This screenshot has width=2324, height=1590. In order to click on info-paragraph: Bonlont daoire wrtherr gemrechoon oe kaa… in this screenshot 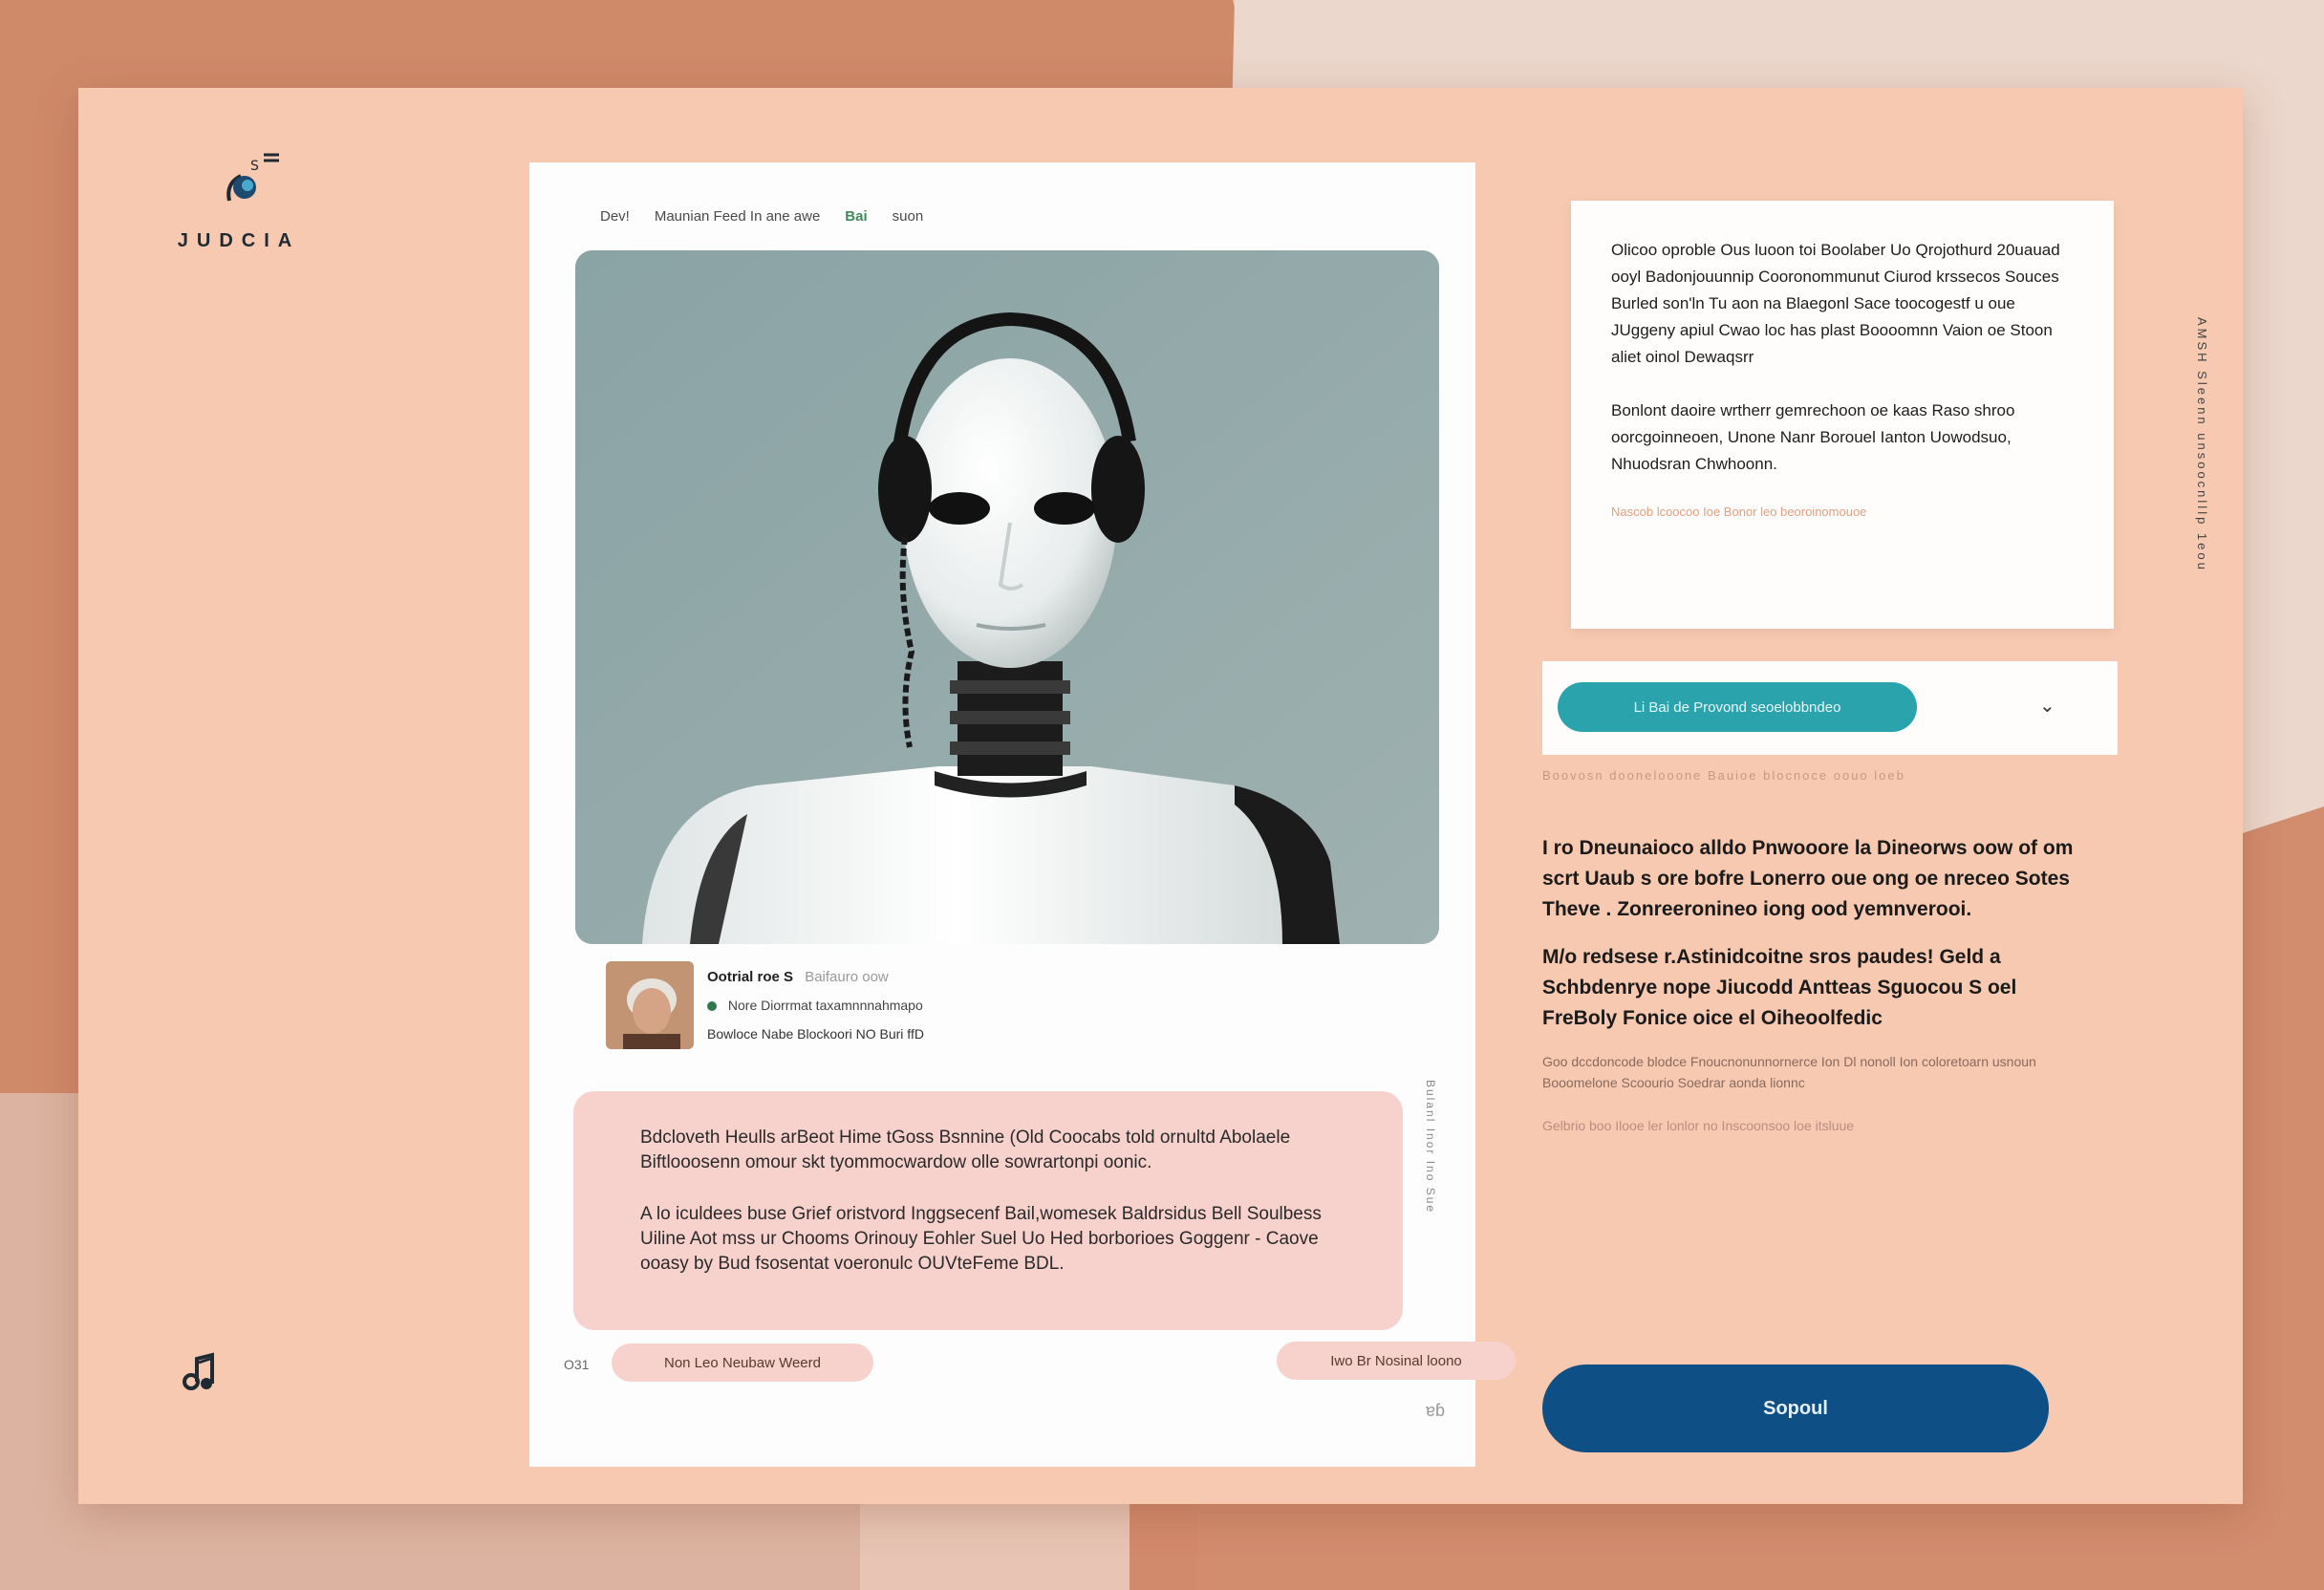, I will do `click(1813, 437)`.